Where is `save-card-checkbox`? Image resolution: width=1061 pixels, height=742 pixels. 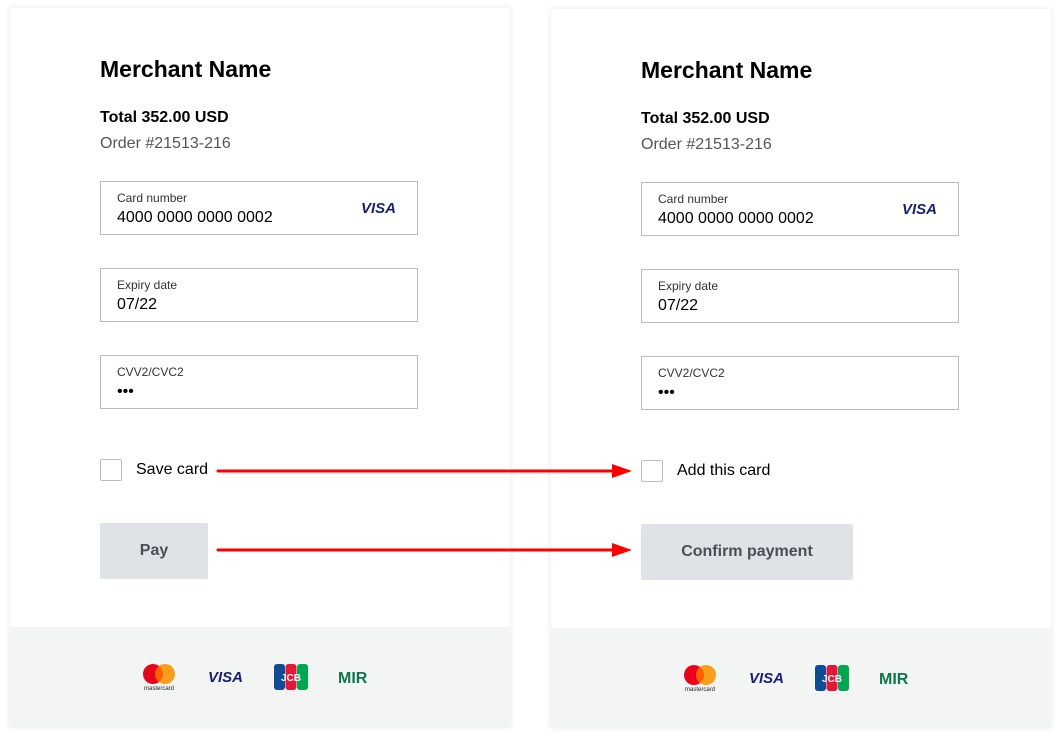
save-card-checkbox is located at coordinates (111, 470).